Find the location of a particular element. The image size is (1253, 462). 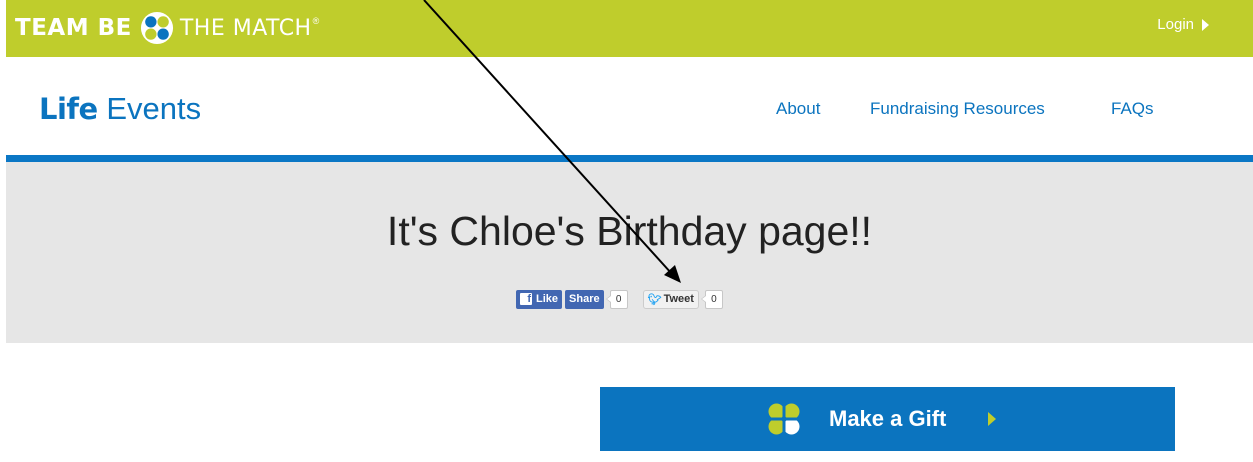

make-a-gift-button: Make a Gift is located at coordinates (887, 419).